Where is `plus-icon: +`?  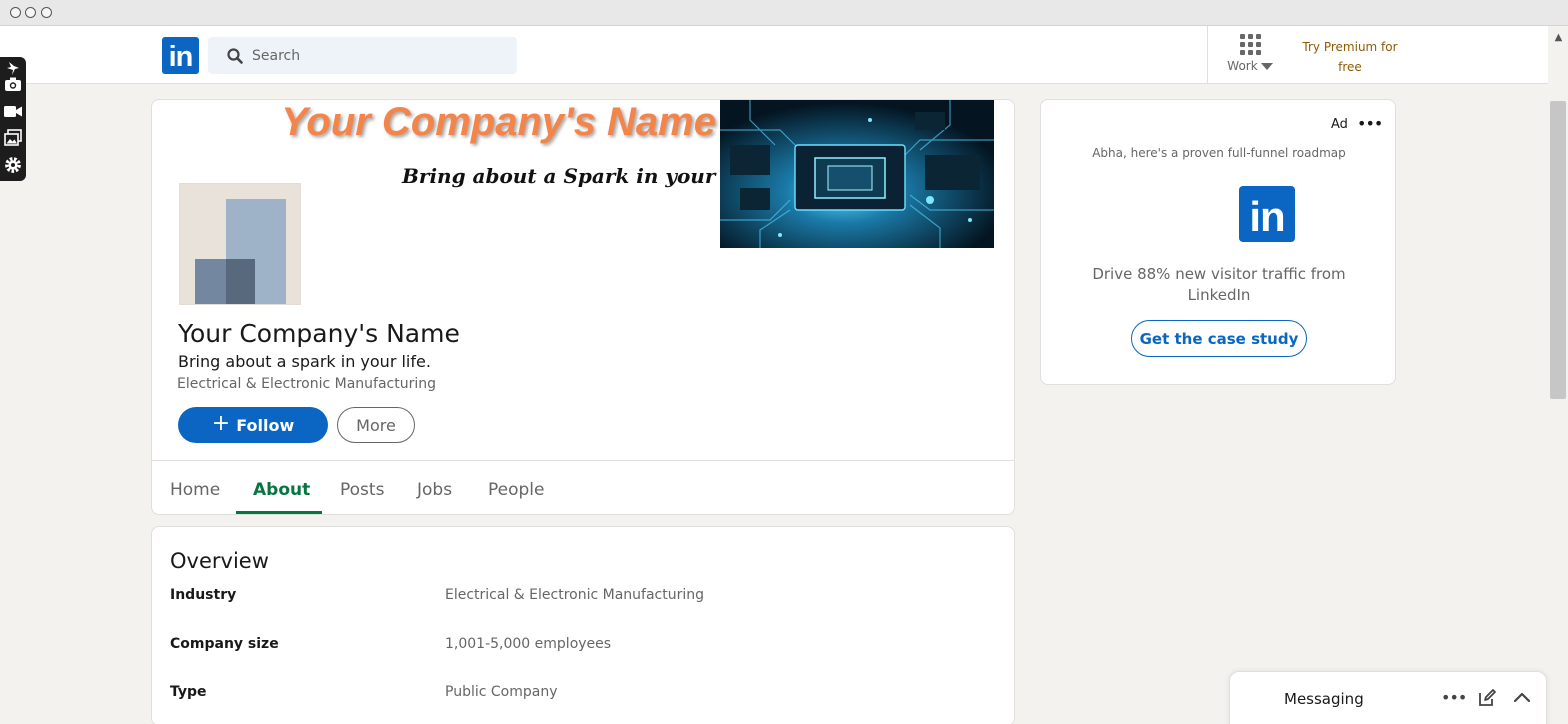
plus-icon: + is located at coordinates (221, 423).